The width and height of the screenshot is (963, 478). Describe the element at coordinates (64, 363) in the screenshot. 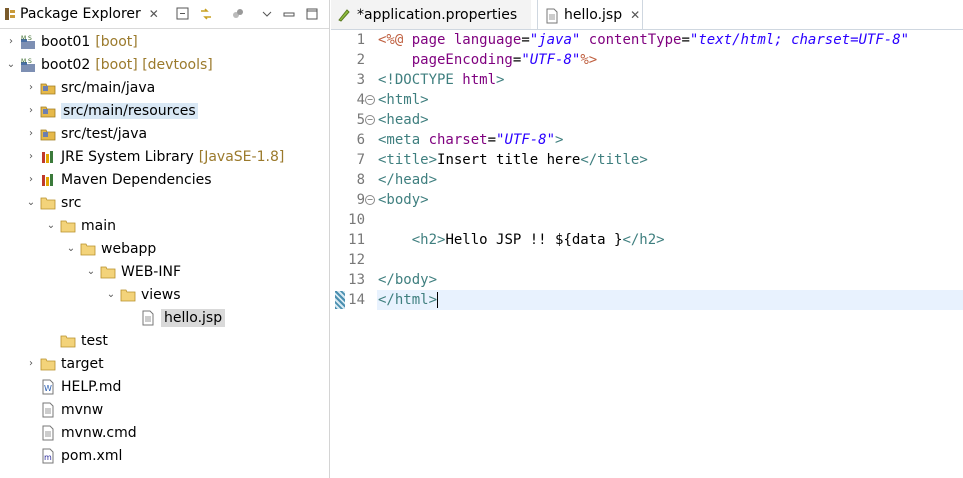

I see `tree-item: › target` at that location.